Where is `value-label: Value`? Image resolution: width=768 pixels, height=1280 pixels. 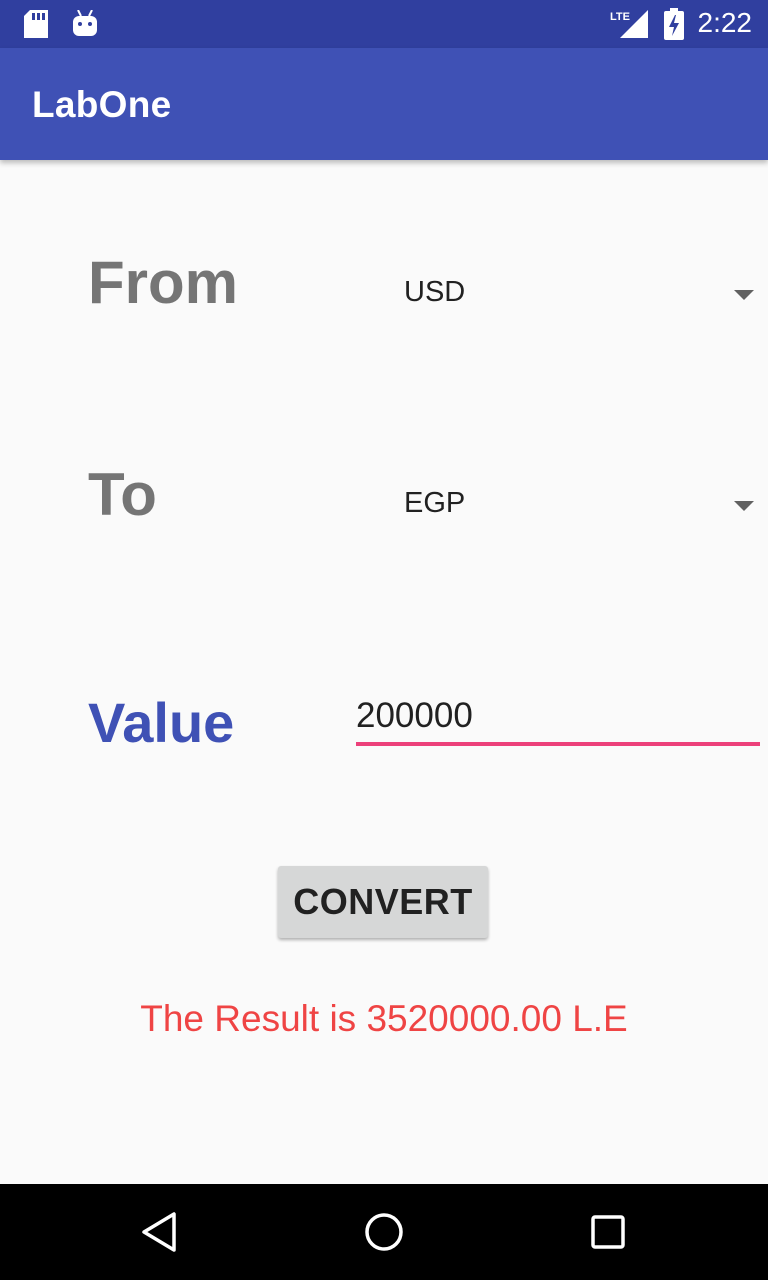
value-label: Value is located at coordinates (161, 722).